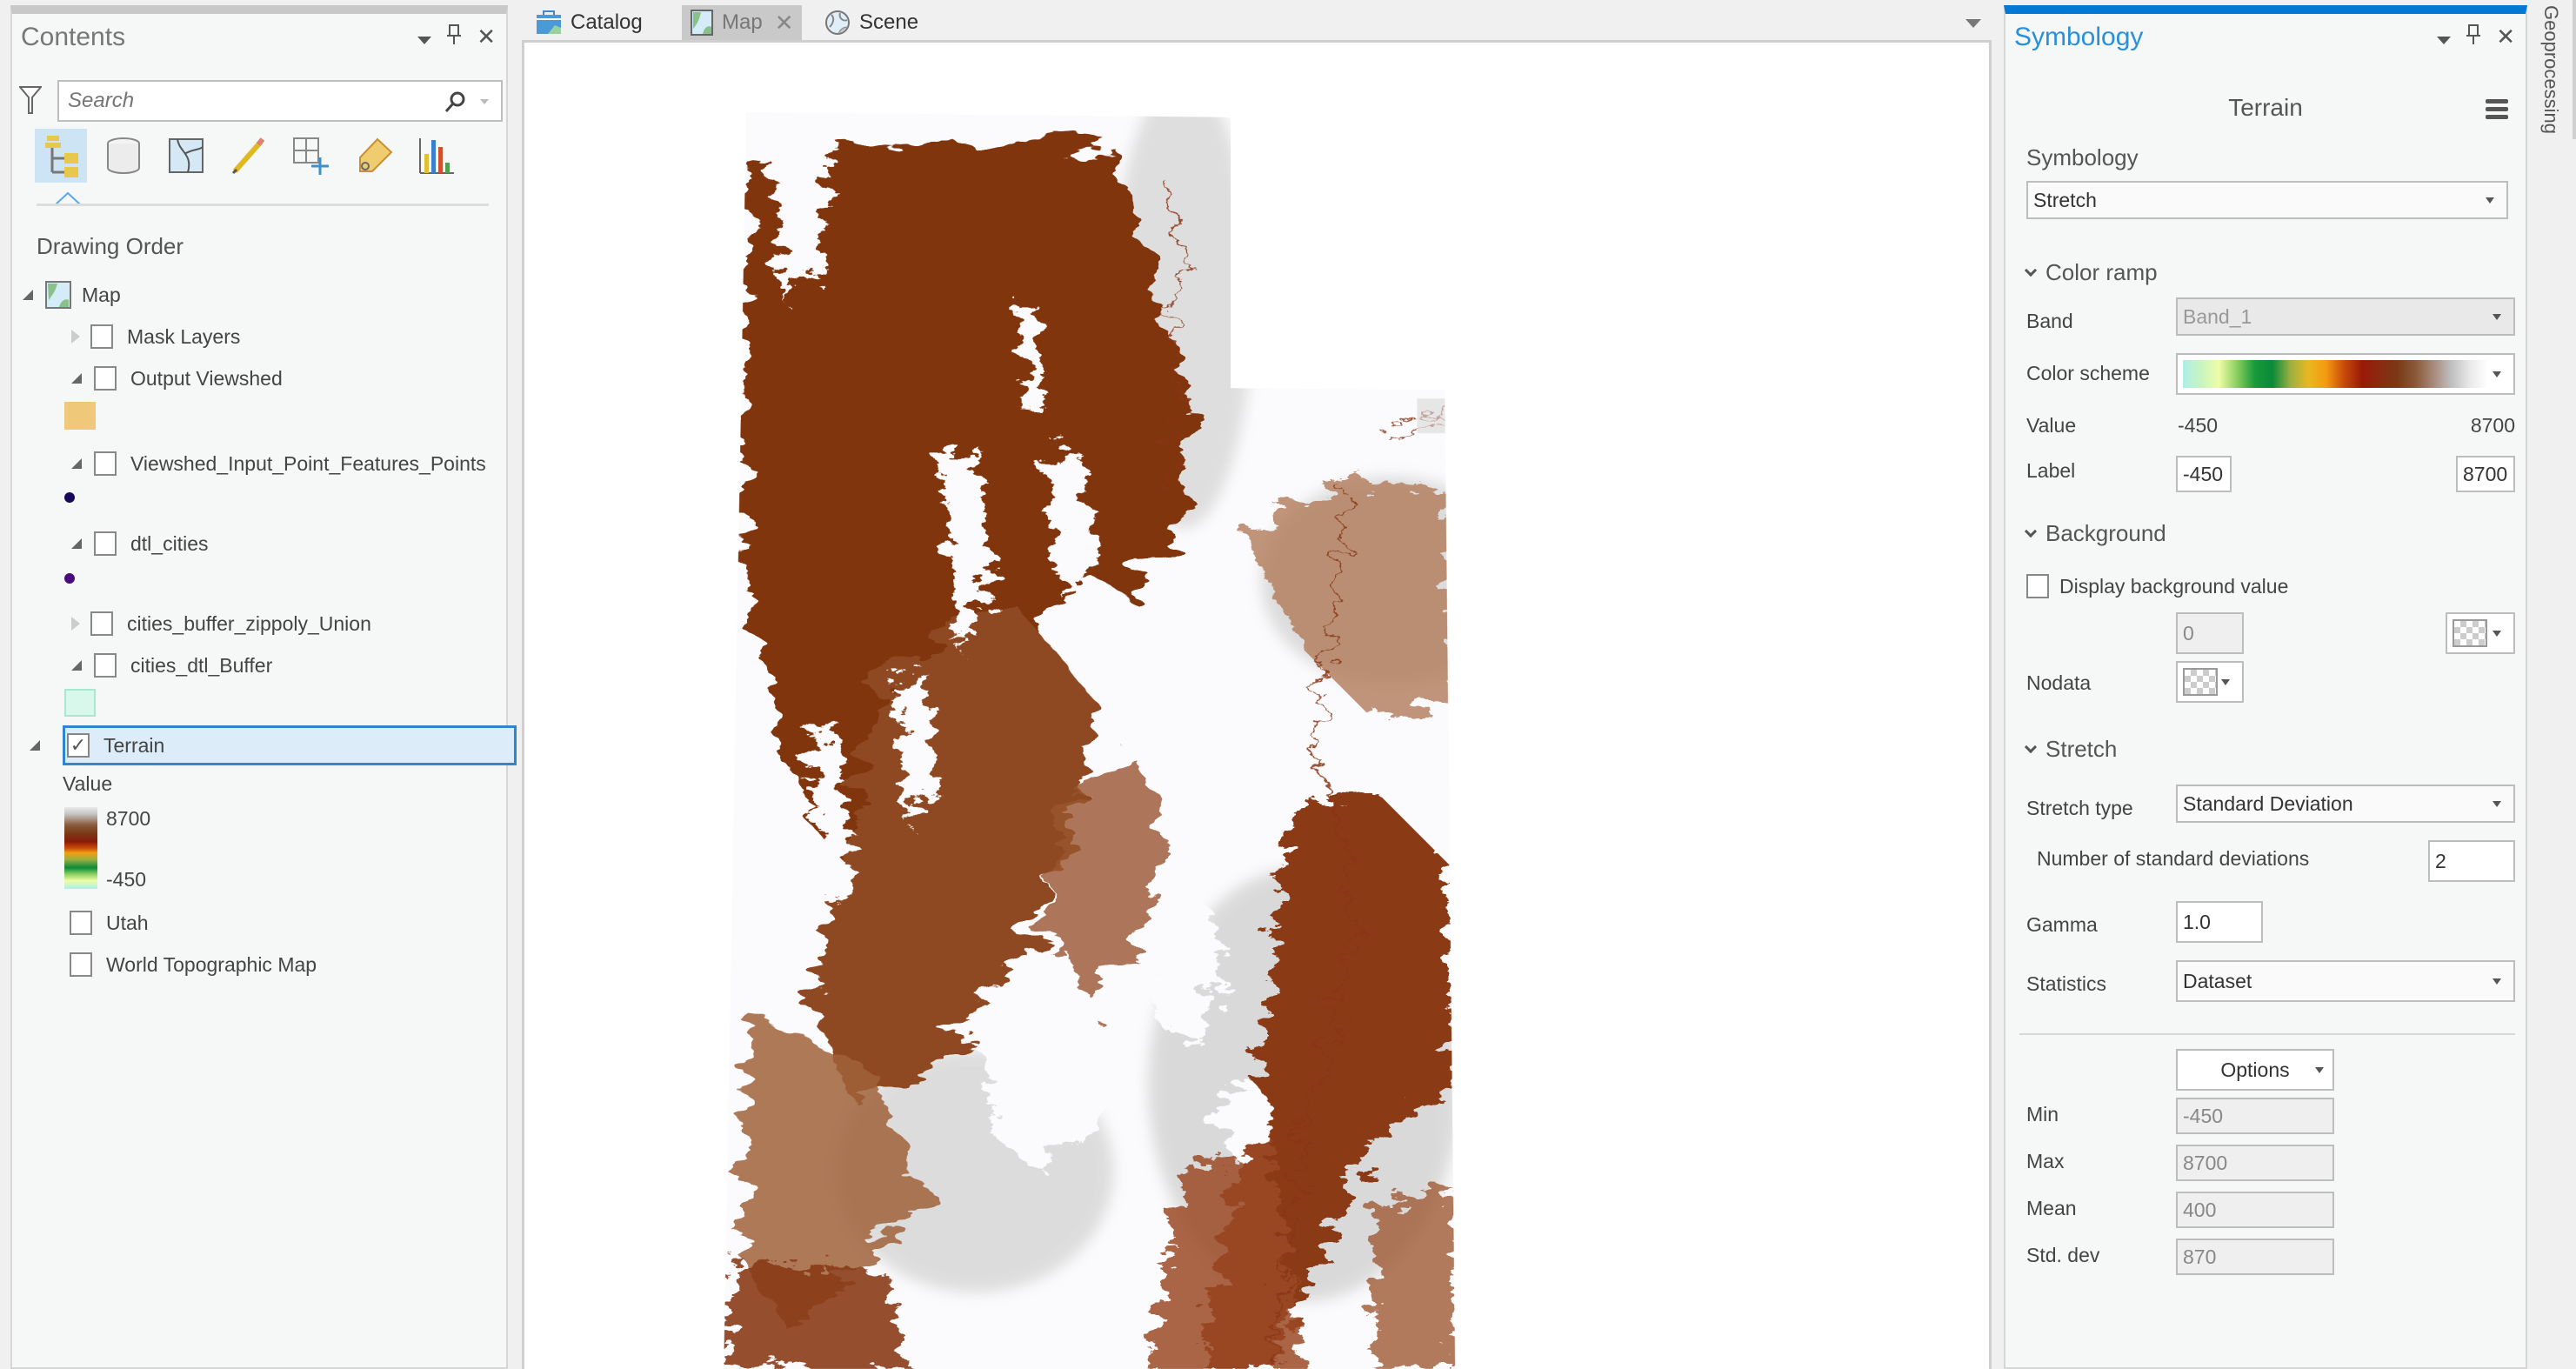 The width and height of the screenshot is (2576, 1369). What do you see at coordinates (2440, 861) in the screenshot?
I see `num-std-dev-value: 2` at bounding box center [2440, 861].